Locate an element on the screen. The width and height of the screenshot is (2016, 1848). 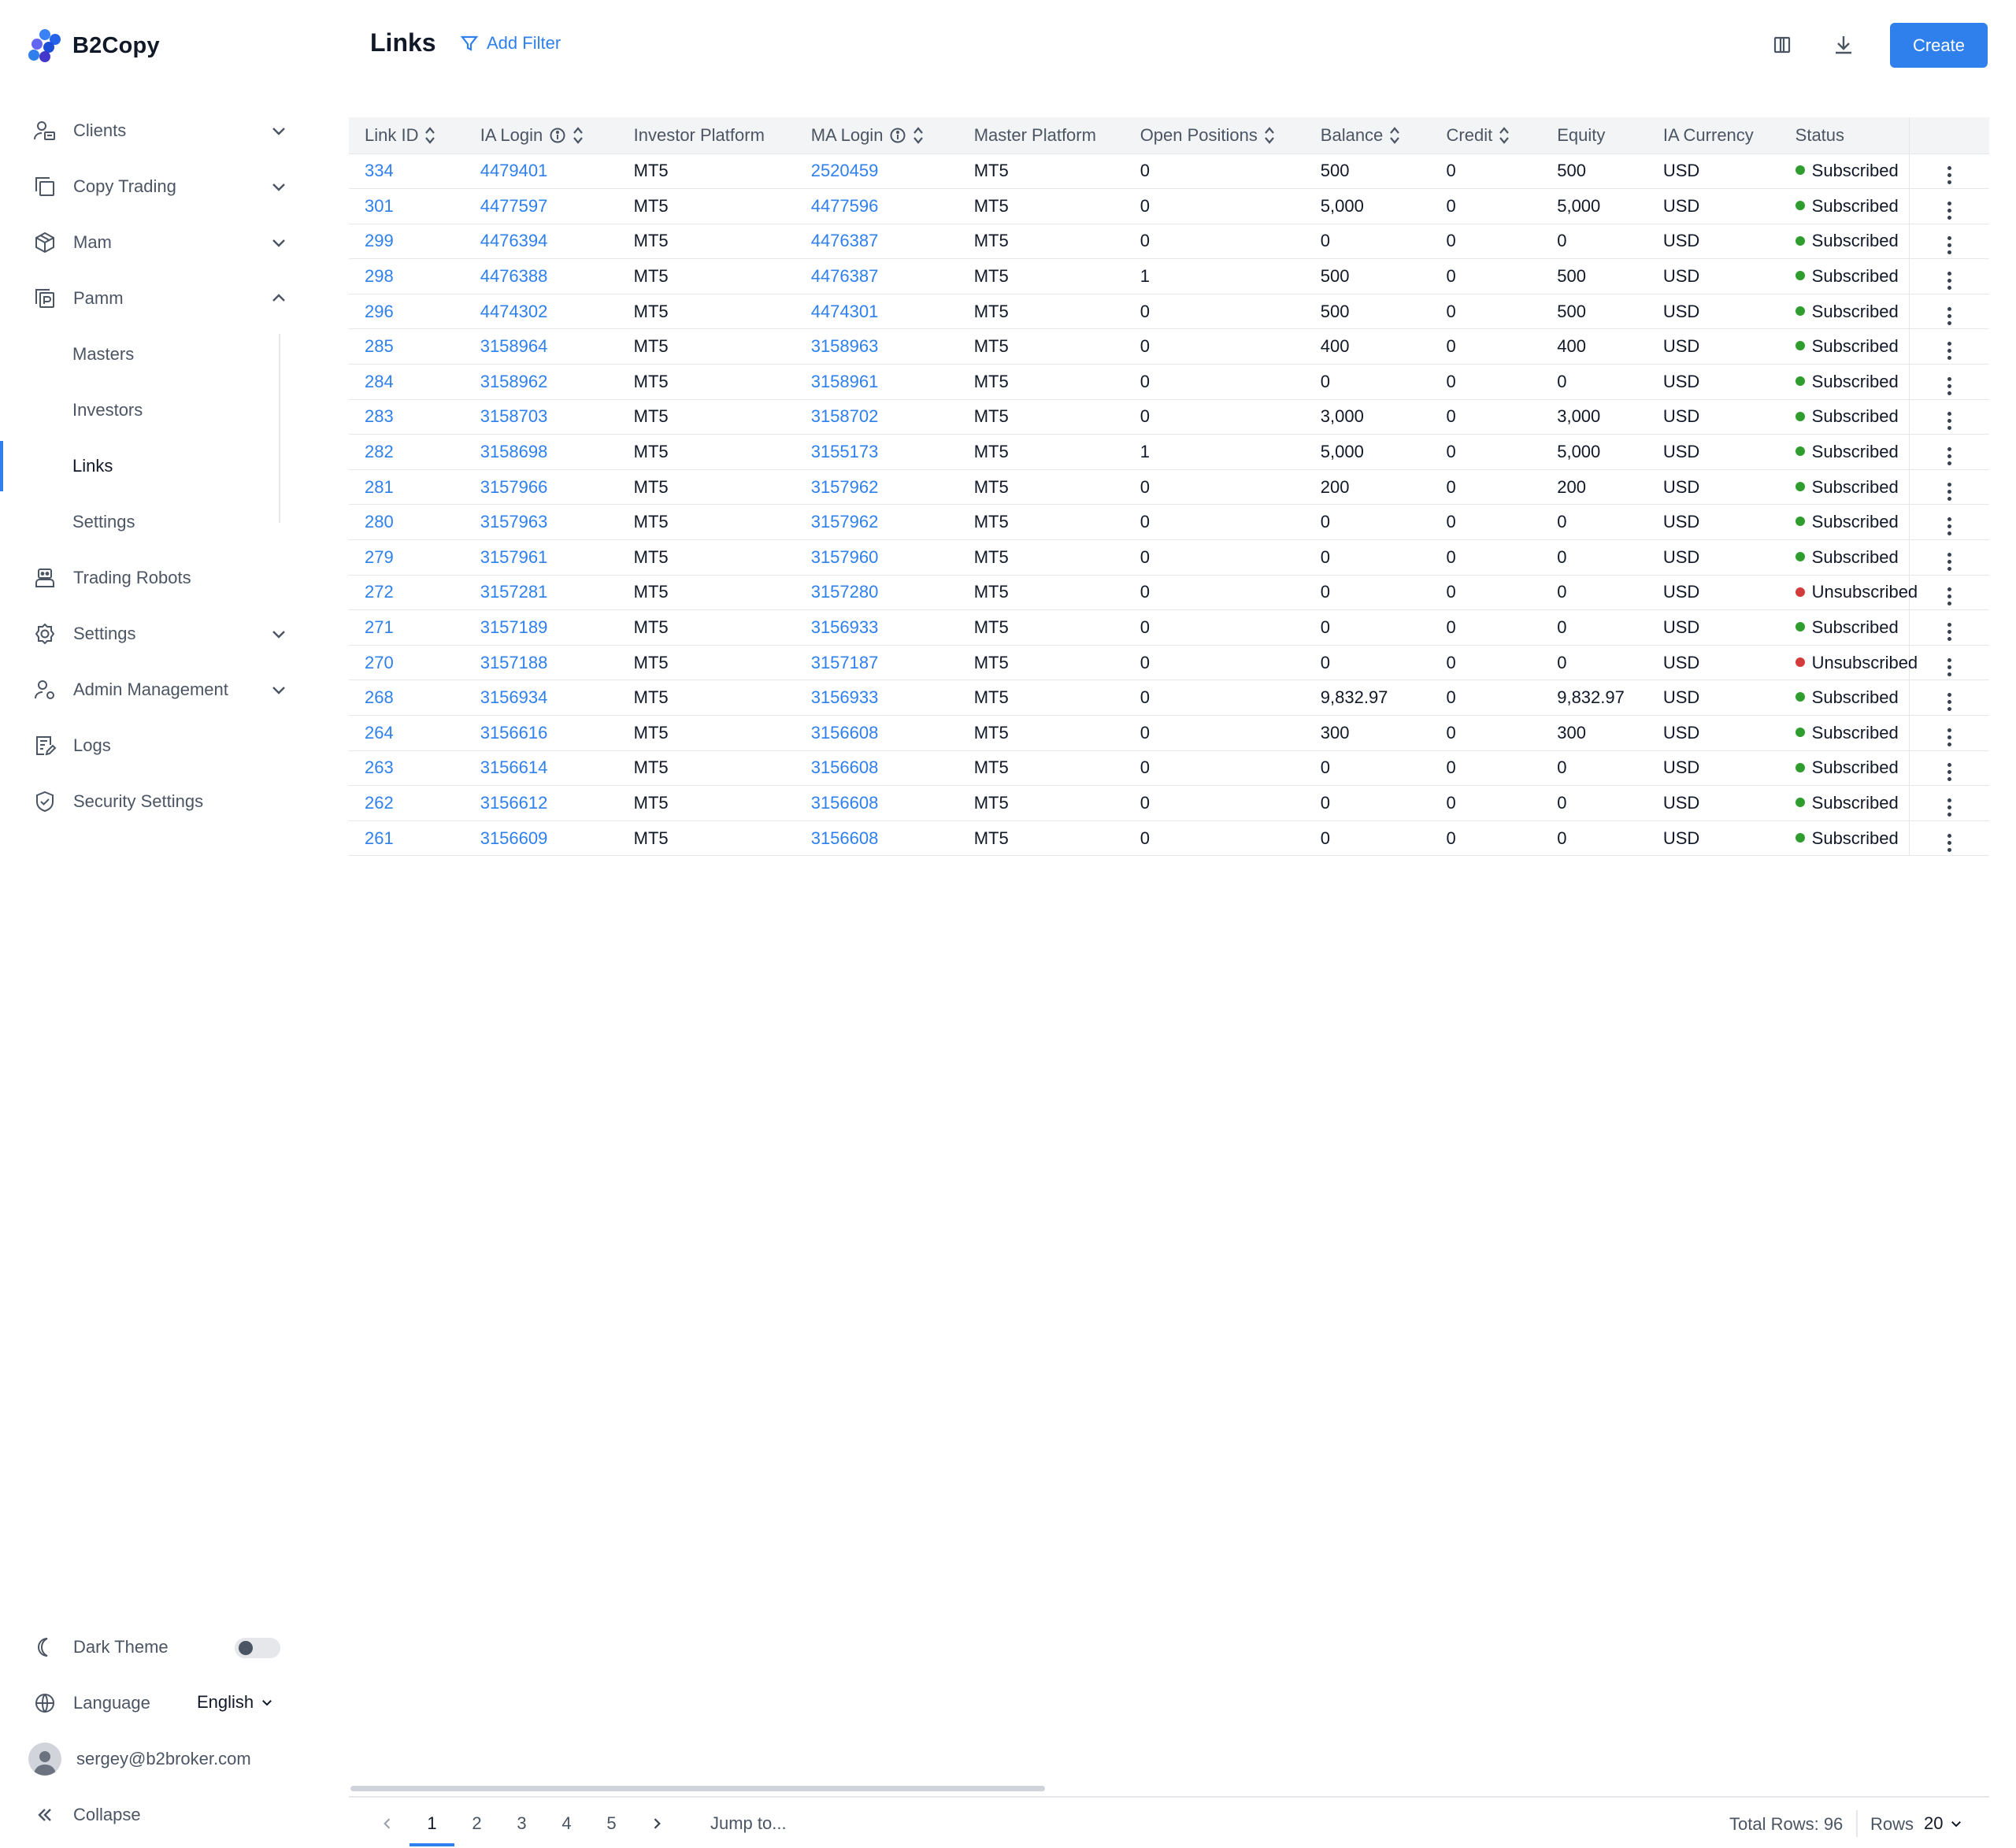
link-id-cell: 268 is located at coordinates (407, 698).